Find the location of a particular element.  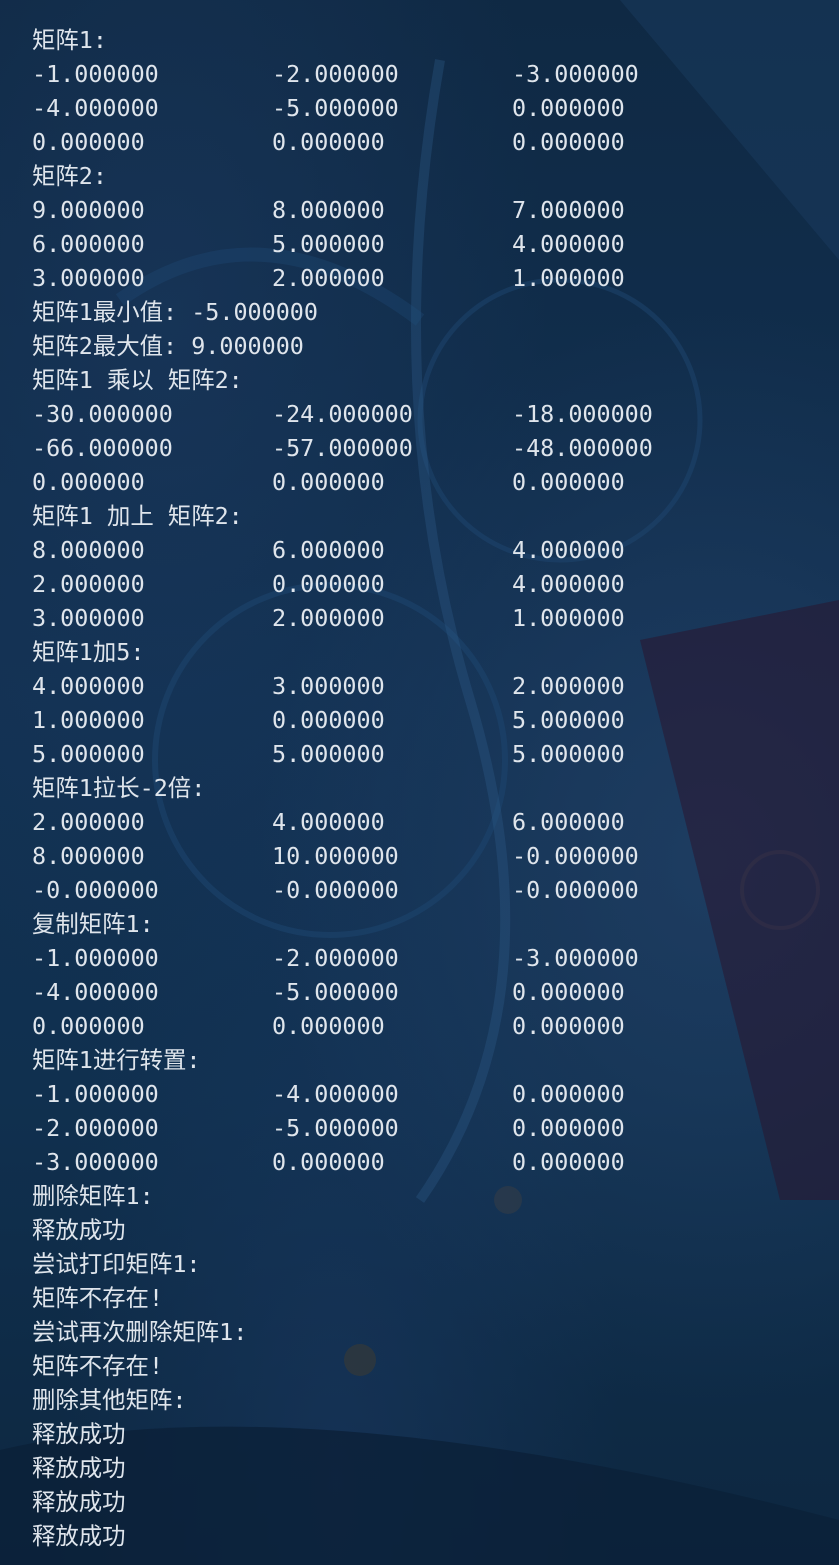

console-heading-text: 矩阵1进行转置: is located at coordinates (116, 1060).